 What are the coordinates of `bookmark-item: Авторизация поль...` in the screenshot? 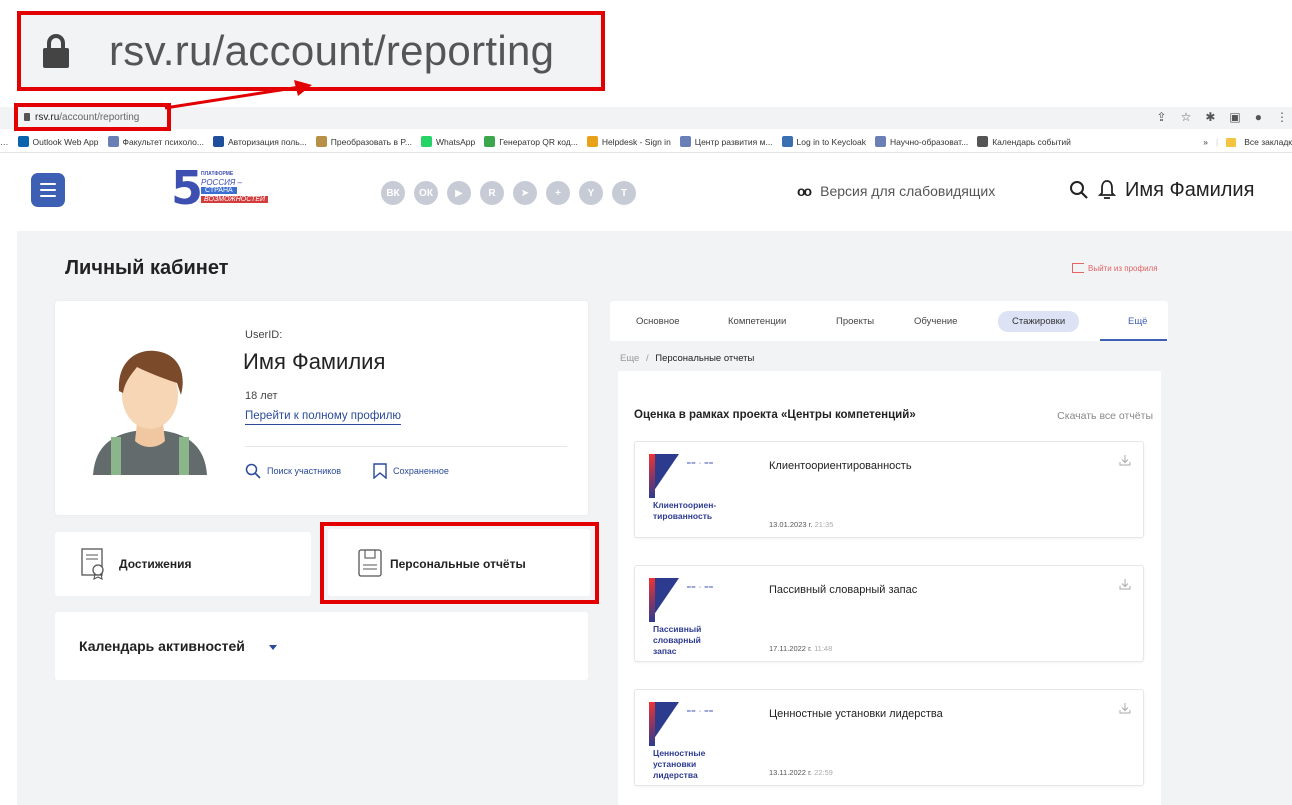 It's located at (259, 141).